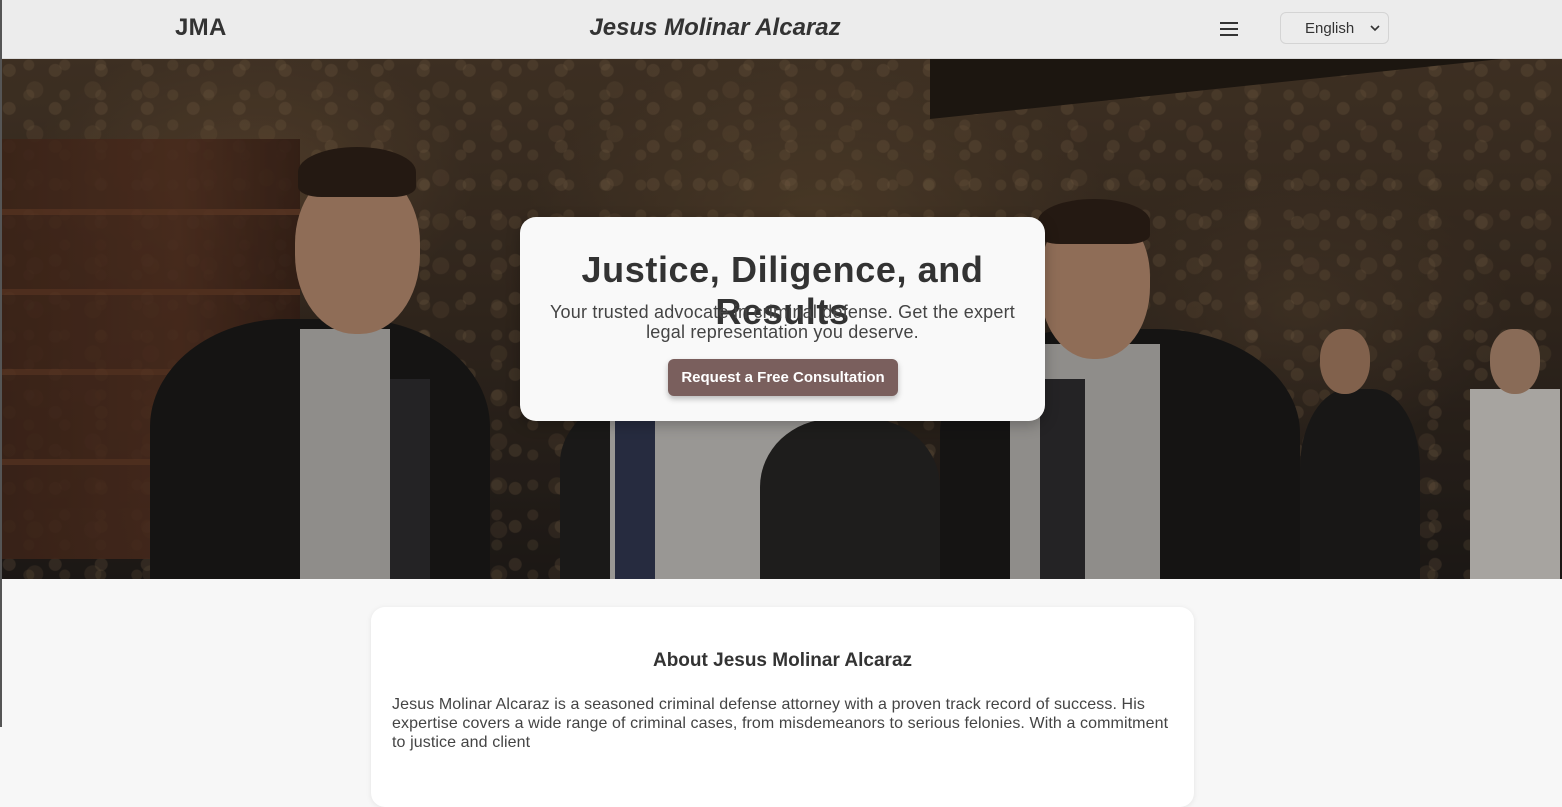 Image resolution: width=1562 pixels, height=807 pixels. What do you see at coordinates (782, 660) in the screenshot?
I see `about-title: About Jesus Molinar Alcaraz` at bounding box center [782, 660].